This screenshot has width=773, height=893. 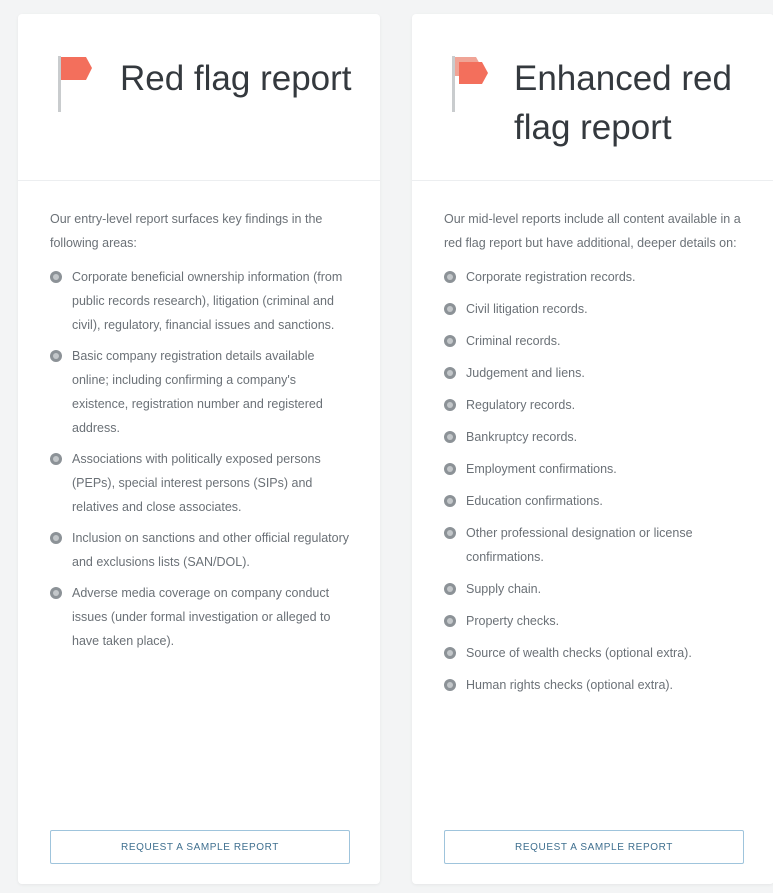 I want to click on list-item: Supply chain., so click(x=594, y=589).